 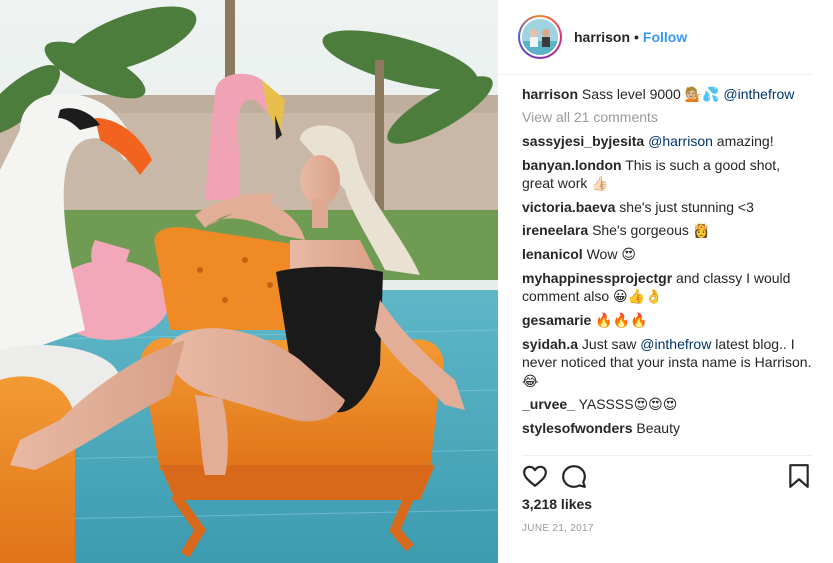 What do you see at coordinates (550, 344) in the screenshot?
I see `comment-username: syidah.a` at bounding box center [550, 344].